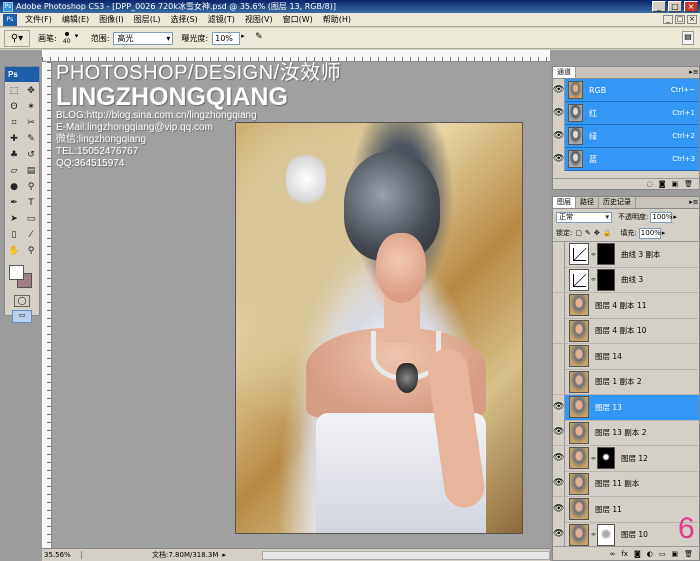  I want to click on layer-row: 👁 图层 14, so click(626, 356).